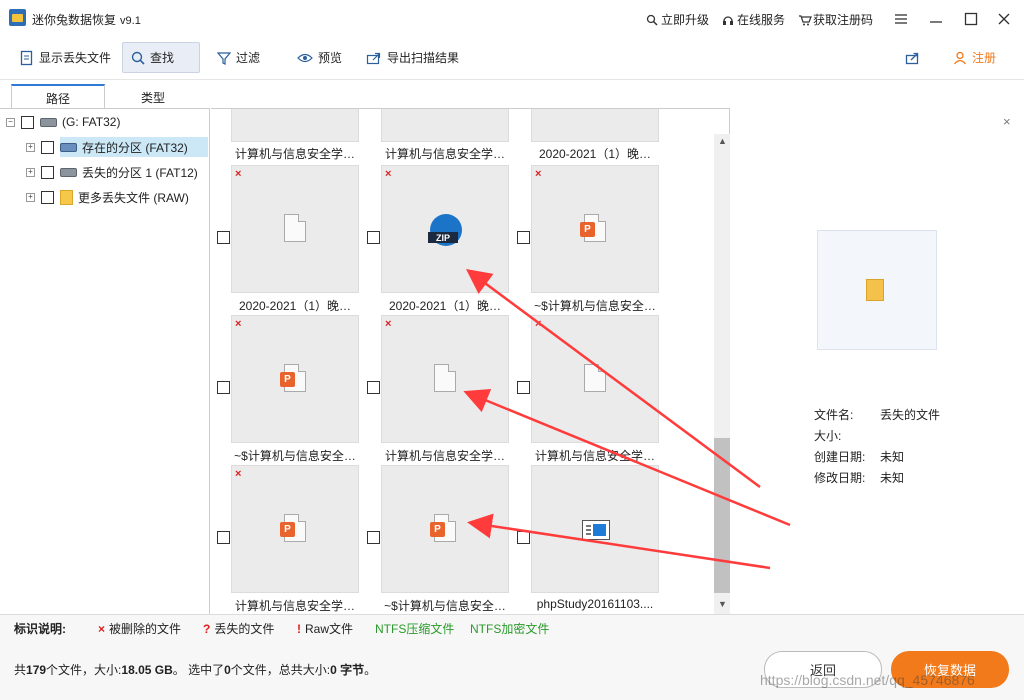 This screenshot has height=700, width=1024. I want to click on view-tabs: 路径 类型, so click(105, 96).